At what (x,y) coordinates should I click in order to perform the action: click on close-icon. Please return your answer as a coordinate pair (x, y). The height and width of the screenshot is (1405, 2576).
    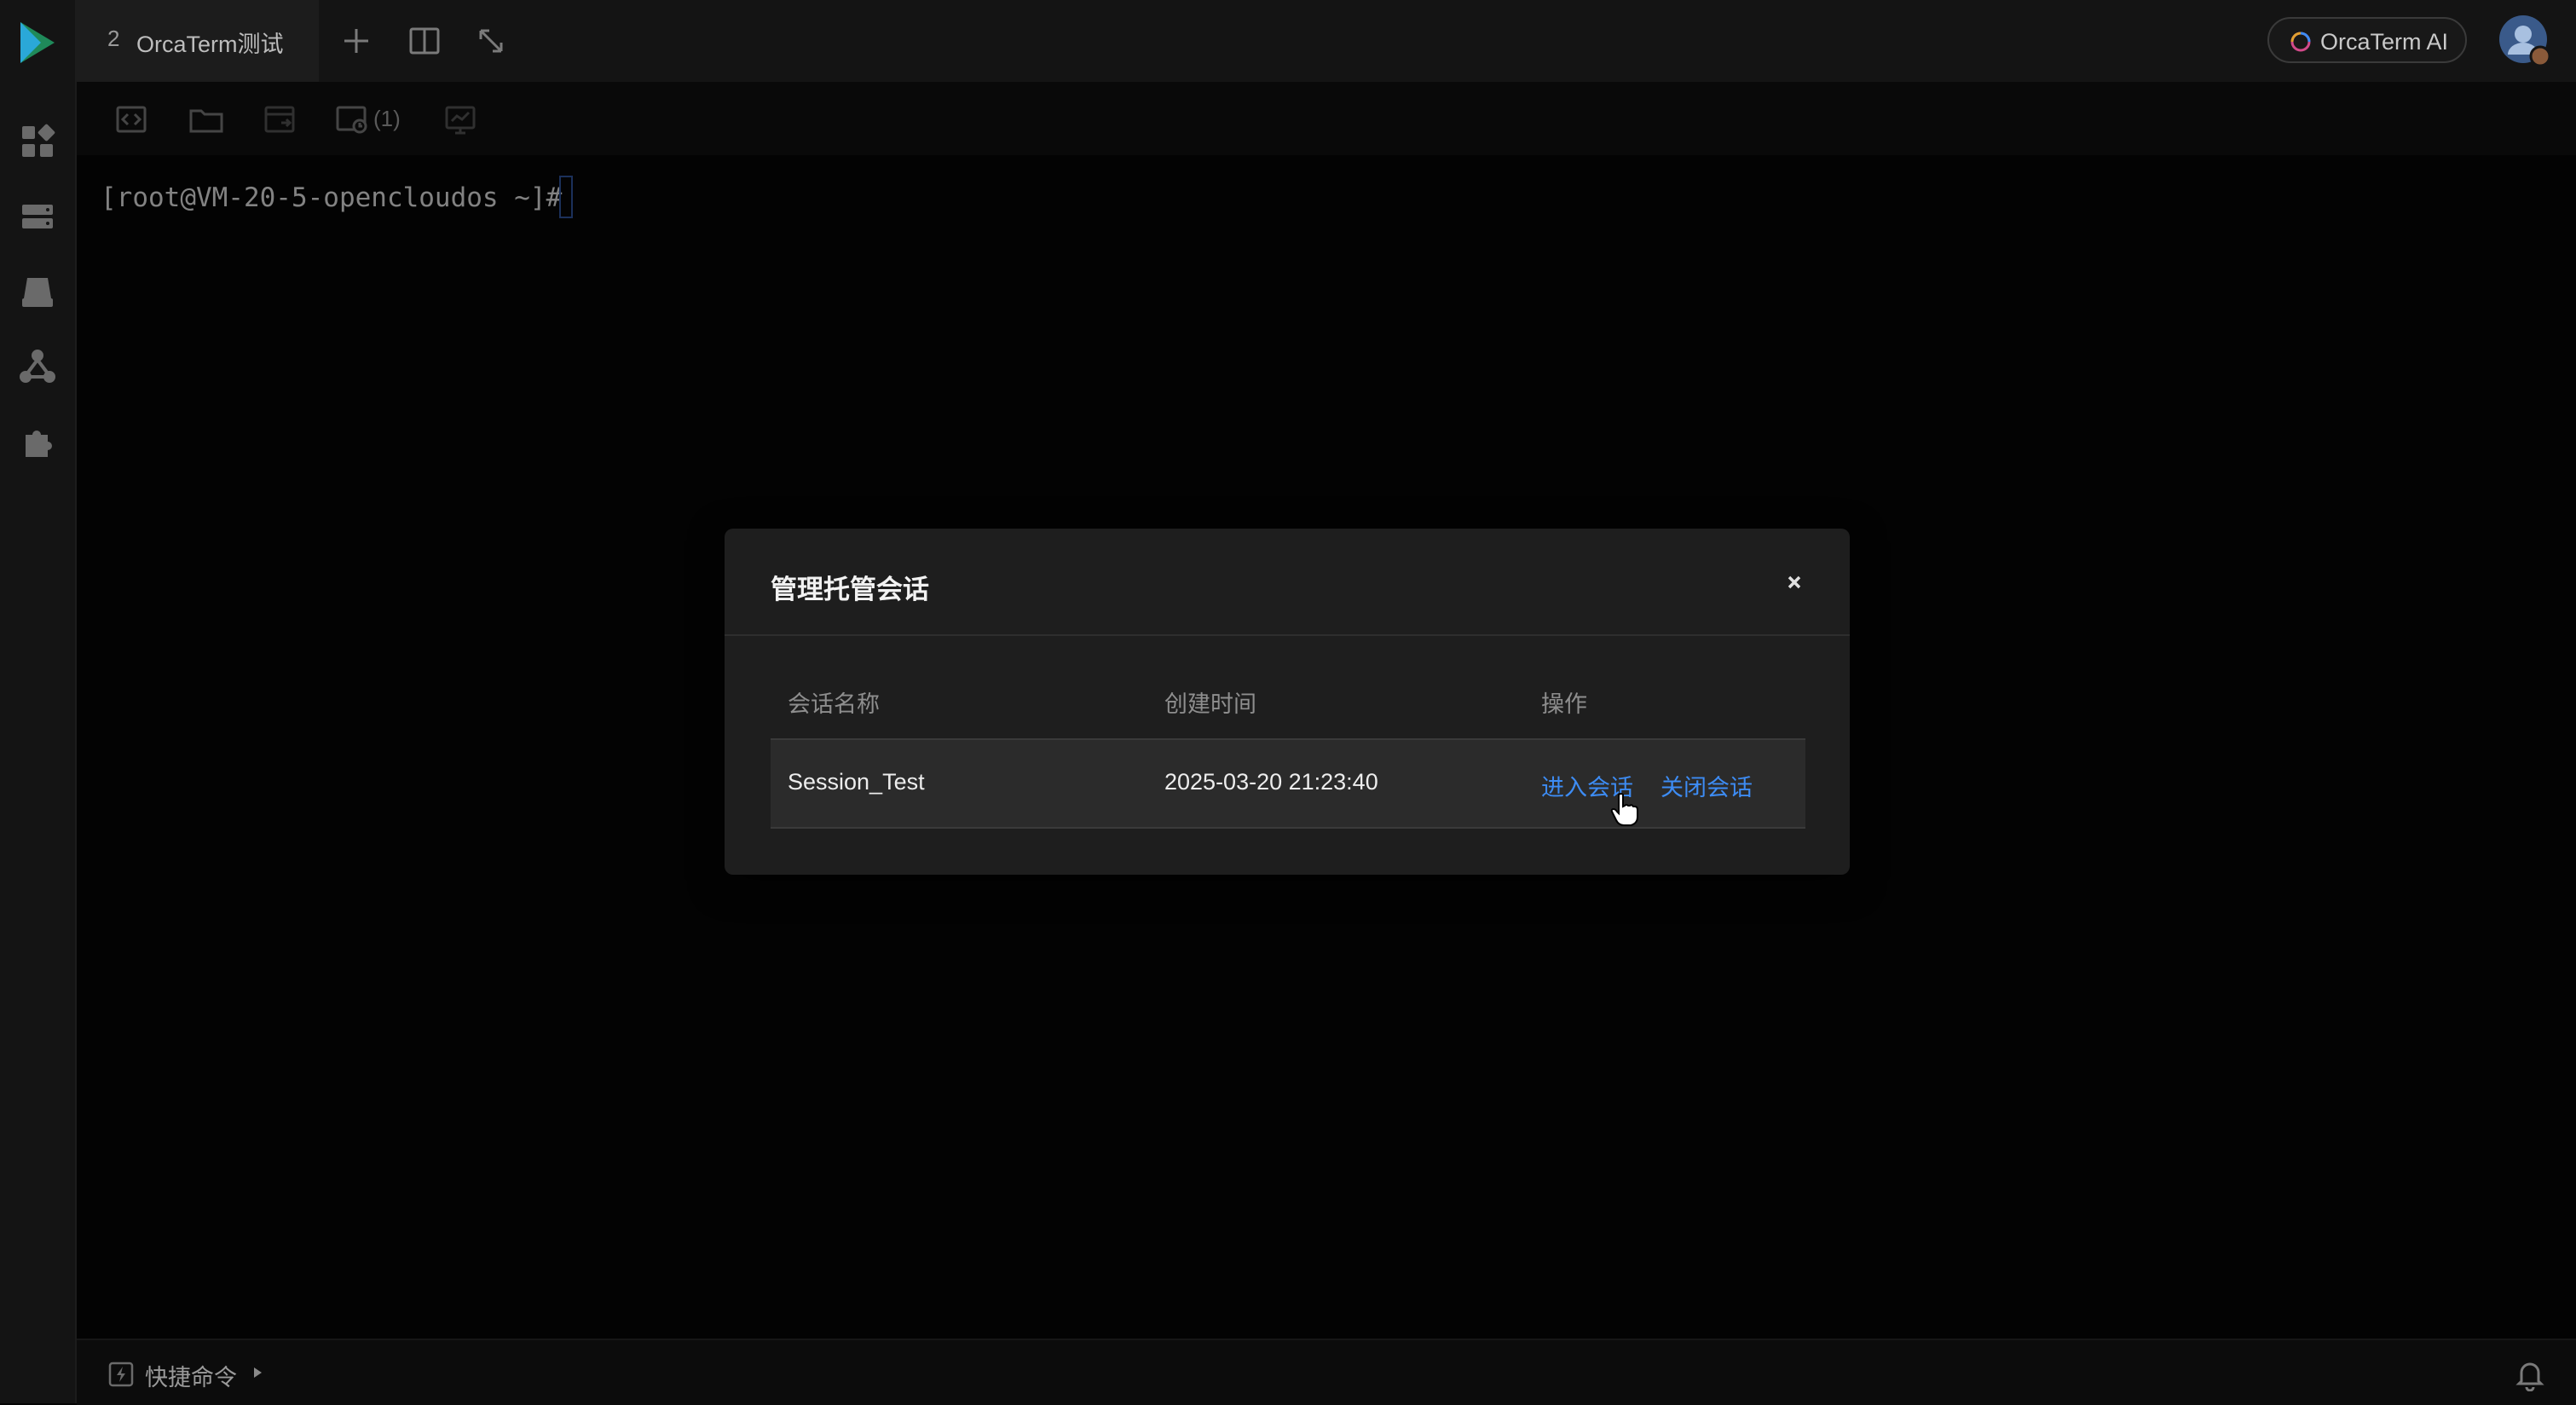
    Looking at the image, I should click on (1794, 582).